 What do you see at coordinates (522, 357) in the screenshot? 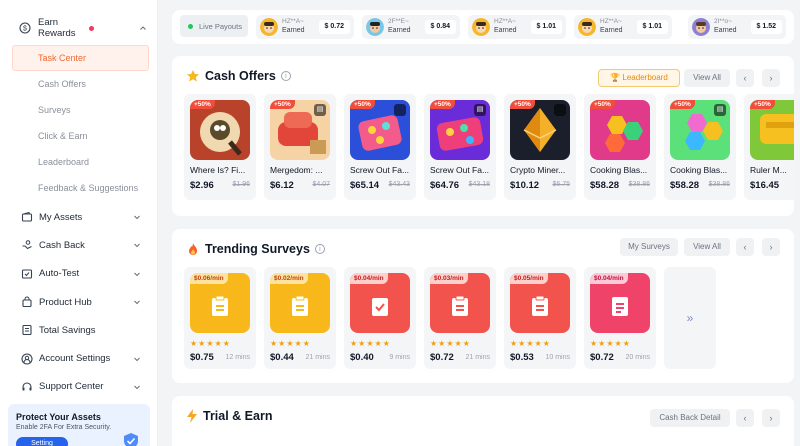
I see `survey-price: $0.53` at bounding box center [522, 357].